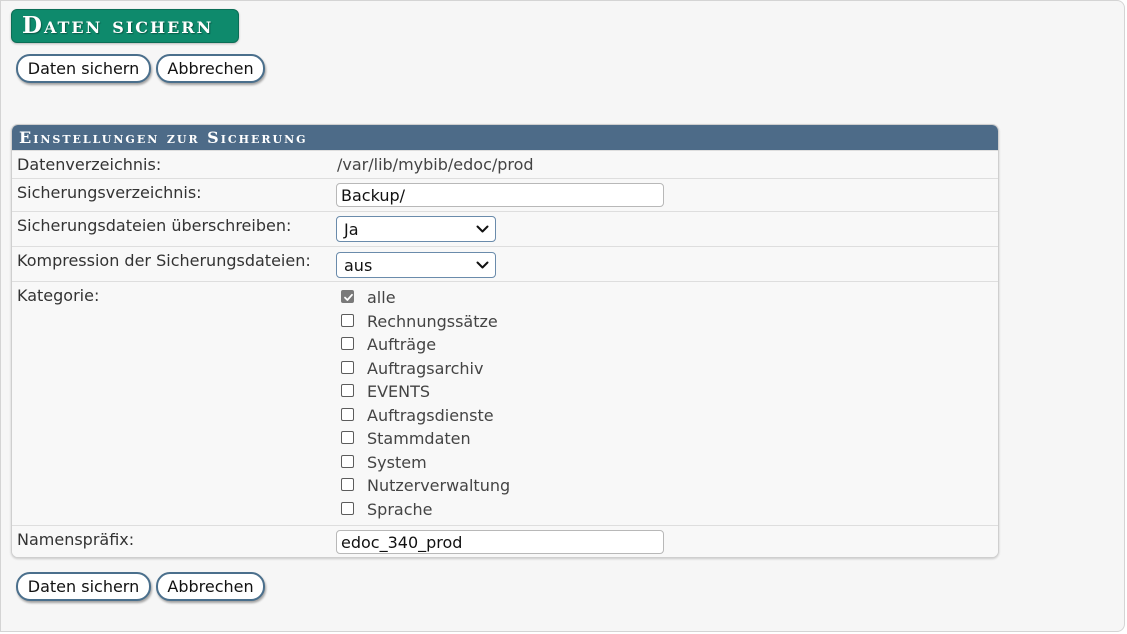  I want to click on row-backup-directory: Sicherungsverzeichnis:, so click(505, 194).